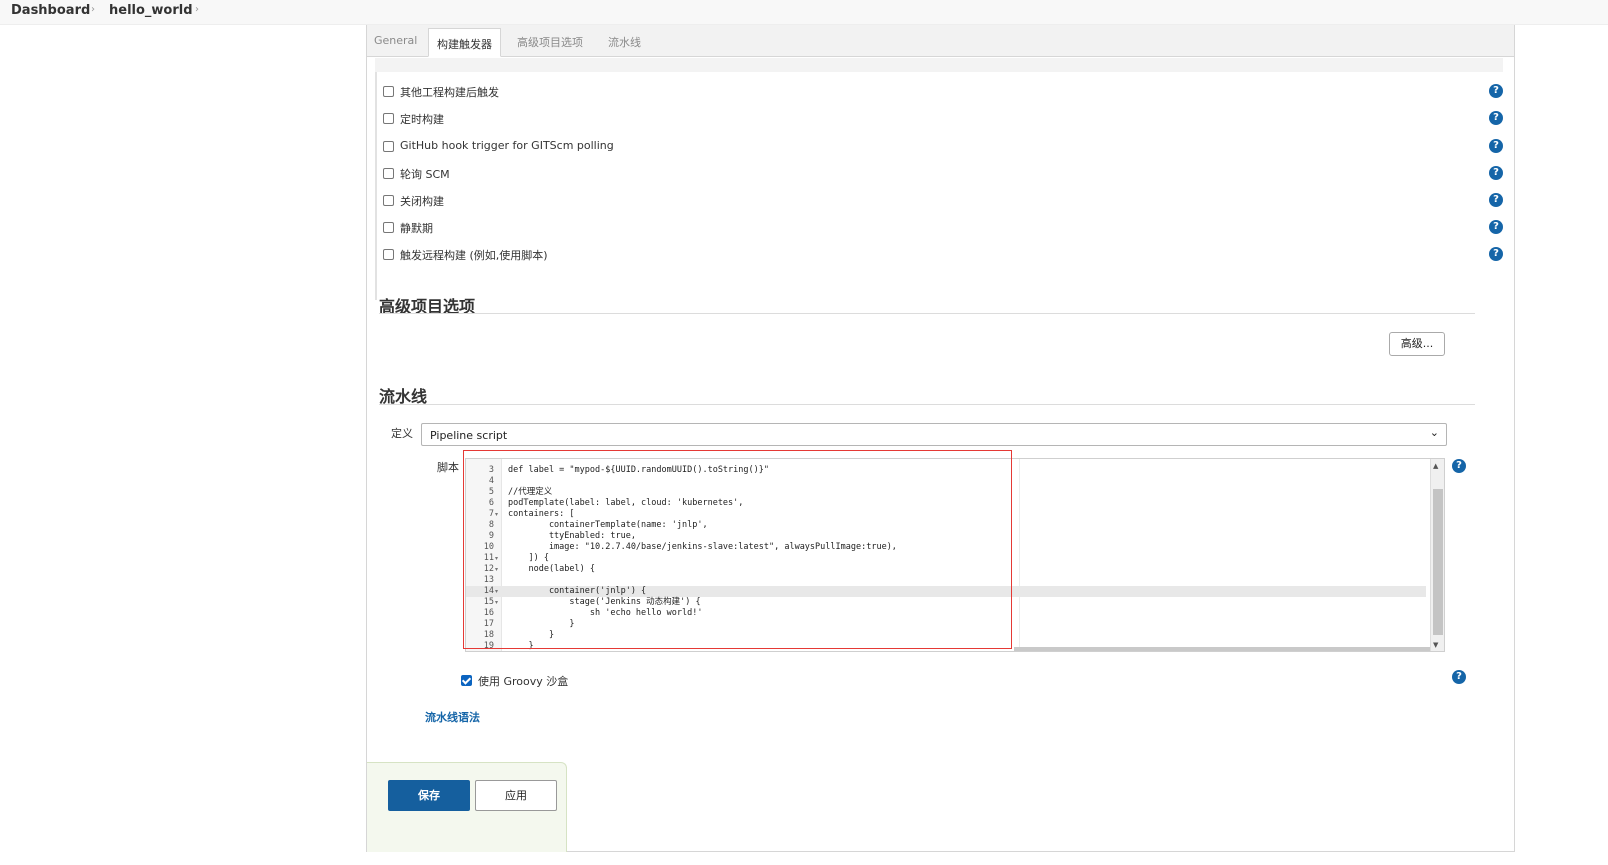  I want to click on code-text: ttyEnabled: true,, so click(572, 536).